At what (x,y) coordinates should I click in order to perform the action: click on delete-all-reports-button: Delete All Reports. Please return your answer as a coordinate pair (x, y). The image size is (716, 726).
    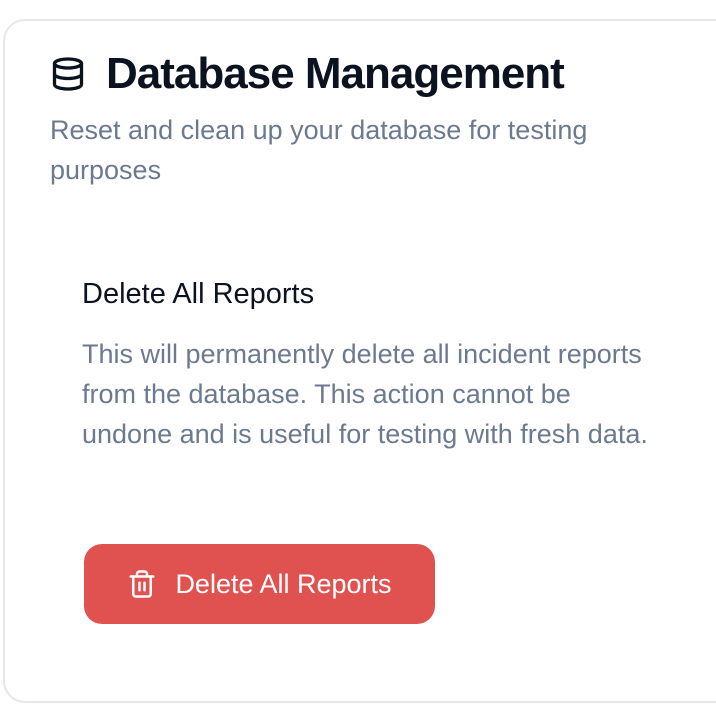
    Looking at the image, I should click on (259, 584).